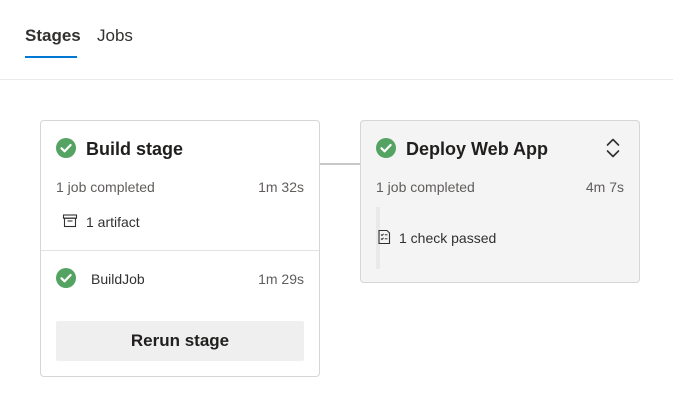 This screenshot has height=400, width=673. I want to click on job-name-buildjob: BuildJob, so click(118, 279).